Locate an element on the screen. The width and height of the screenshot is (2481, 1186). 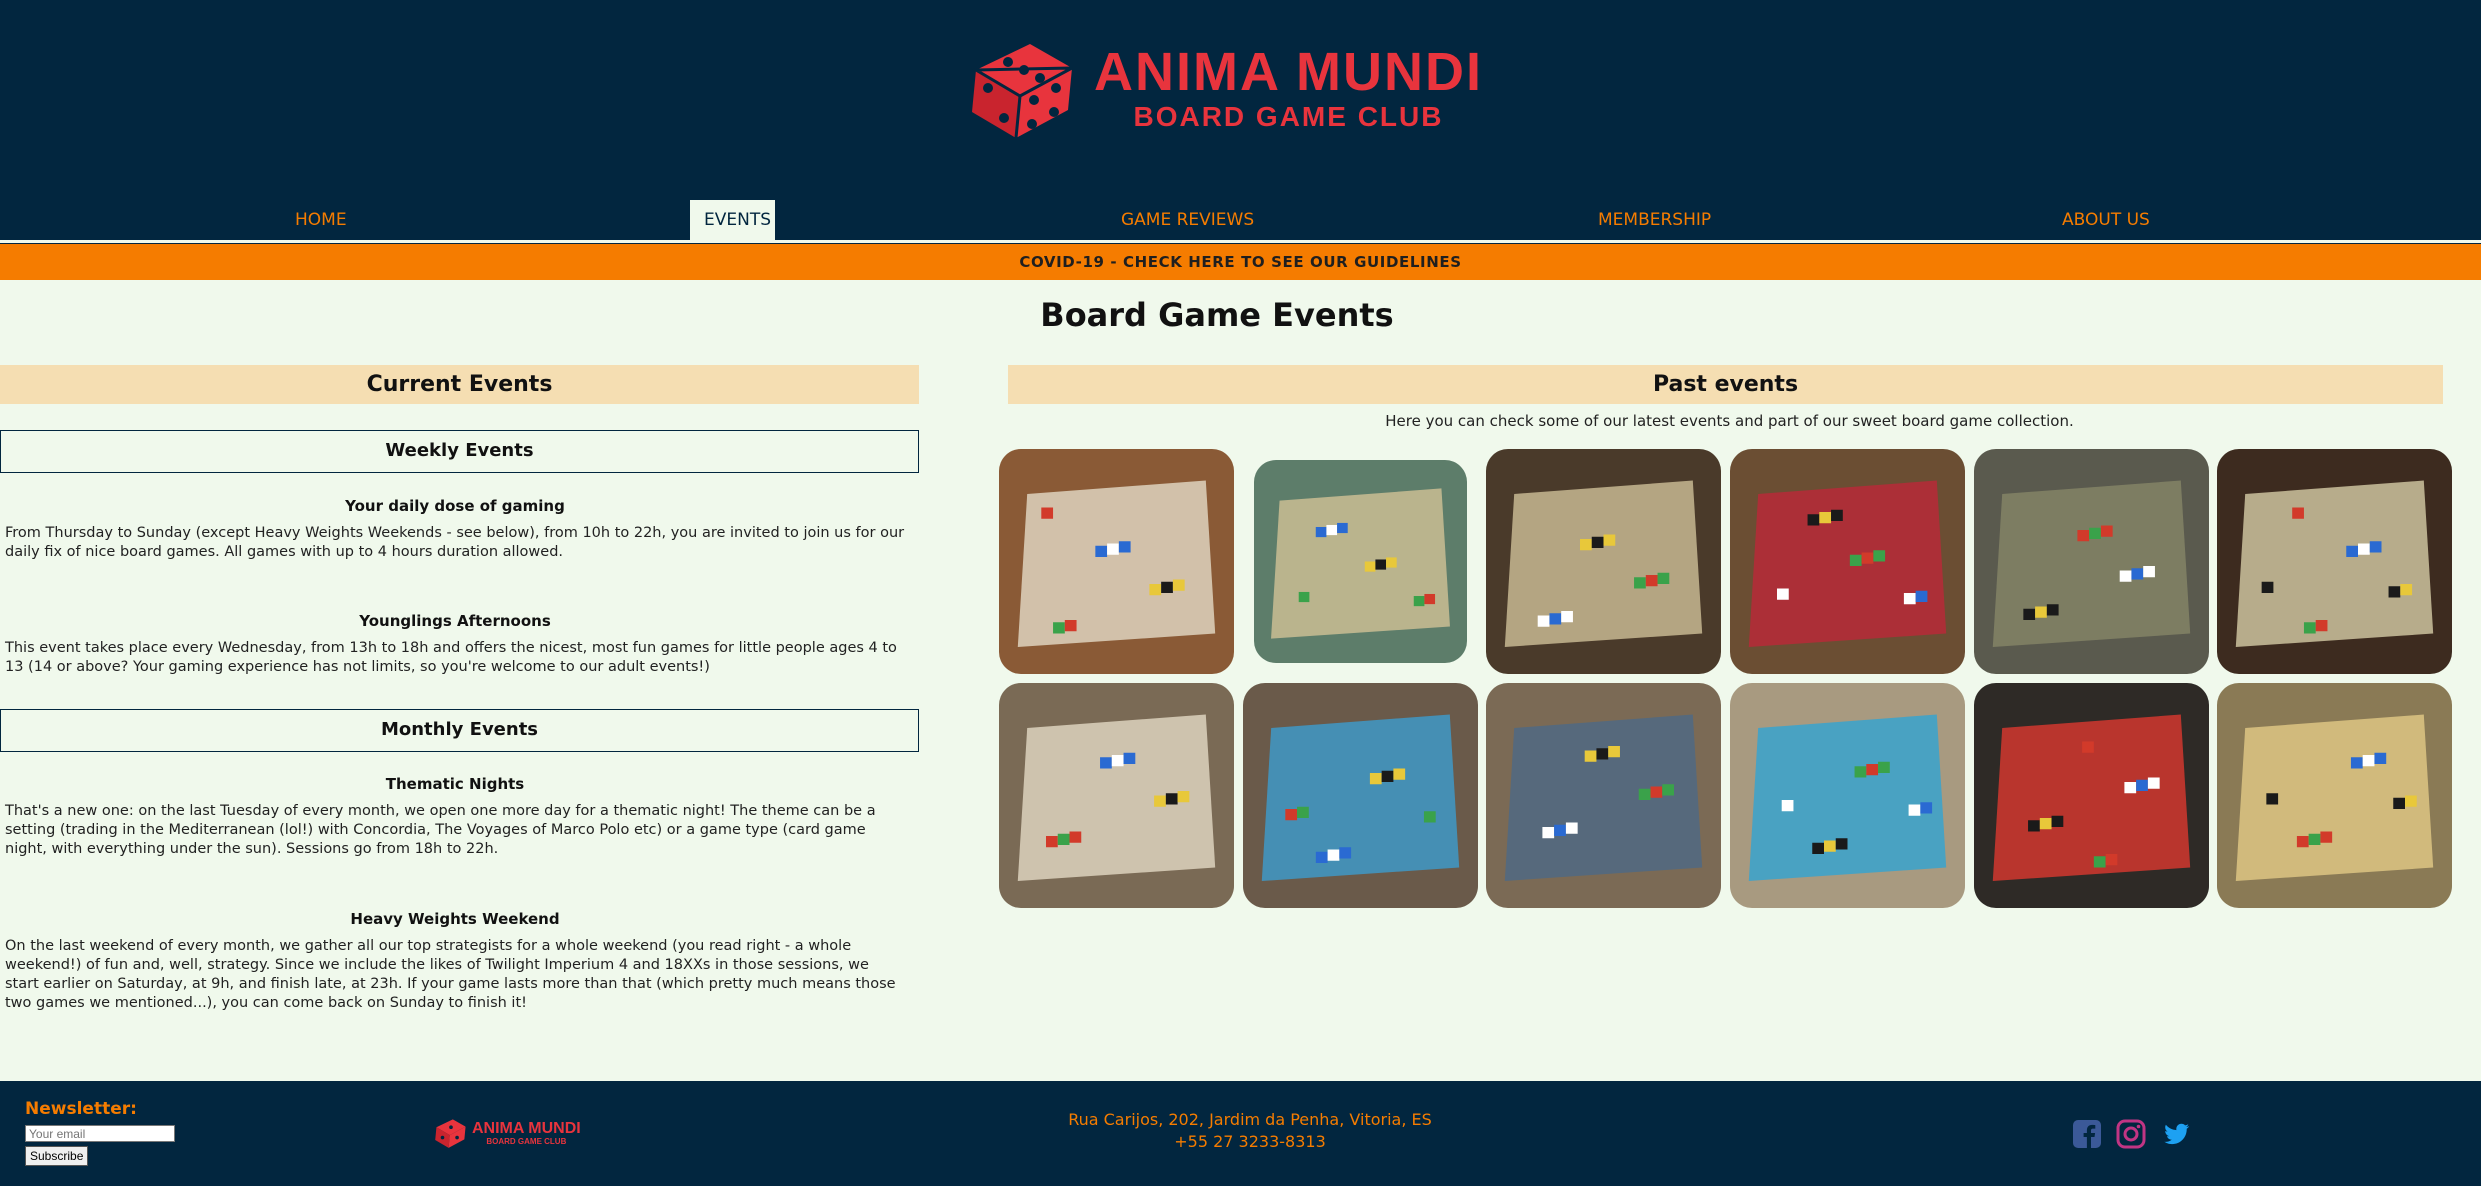
current-events-heading: Current Events is located at coordinates (459, 384).